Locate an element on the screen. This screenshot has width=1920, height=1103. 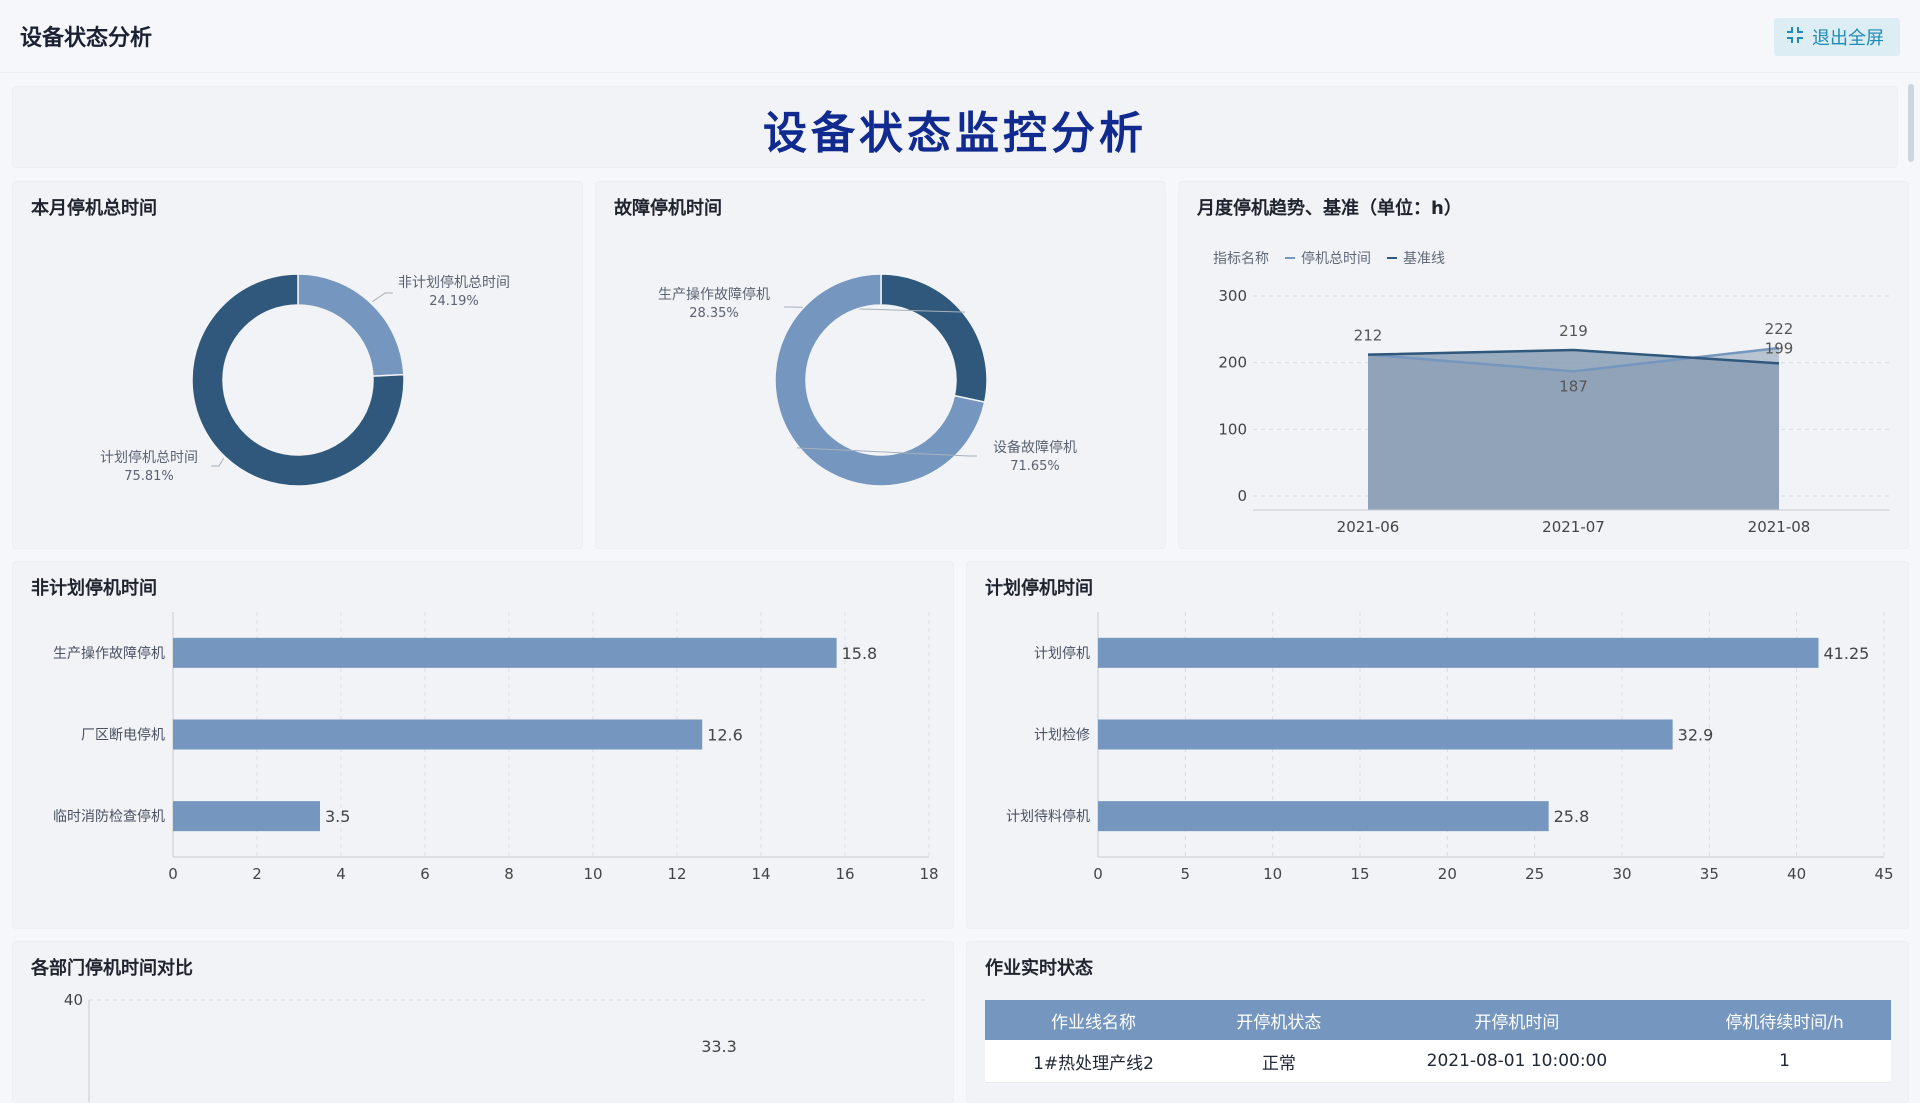
slice-percent: 24.19% is located at coordinates (454, 301).